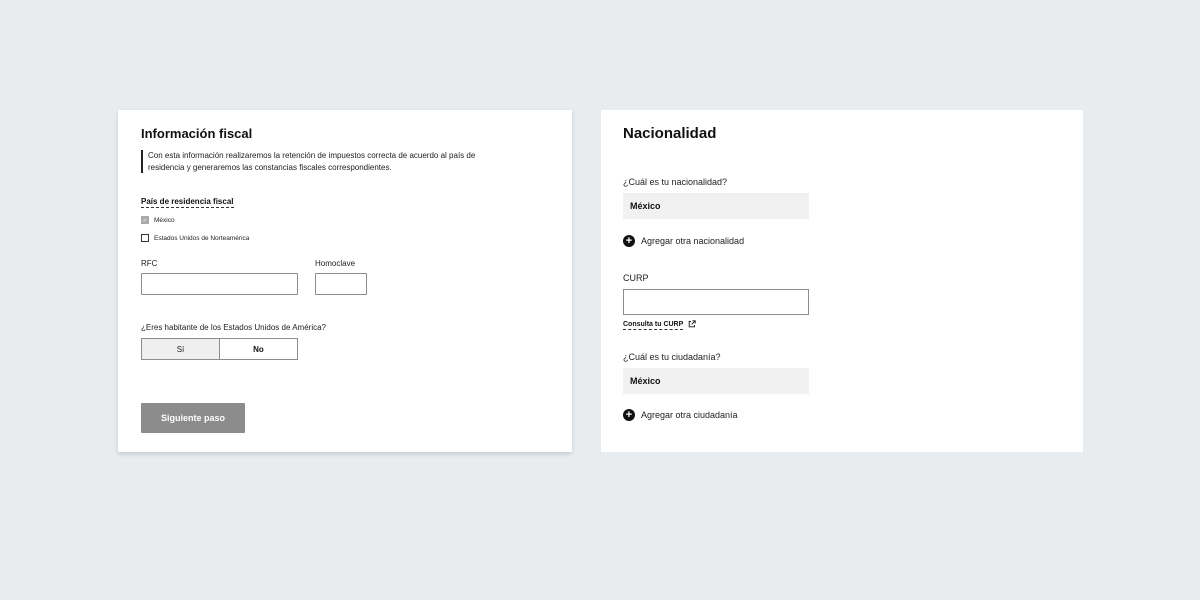  I want to click on curp-label: CURP, so click(636, 278).